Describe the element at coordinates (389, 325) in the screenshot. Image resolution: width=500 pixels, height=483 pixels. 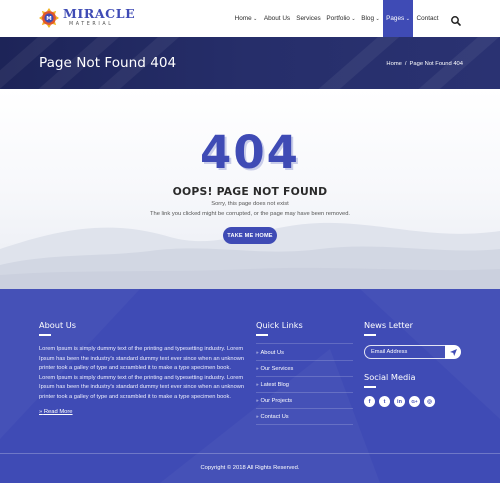
I see `newsletter-heading: News Letter` at that location.